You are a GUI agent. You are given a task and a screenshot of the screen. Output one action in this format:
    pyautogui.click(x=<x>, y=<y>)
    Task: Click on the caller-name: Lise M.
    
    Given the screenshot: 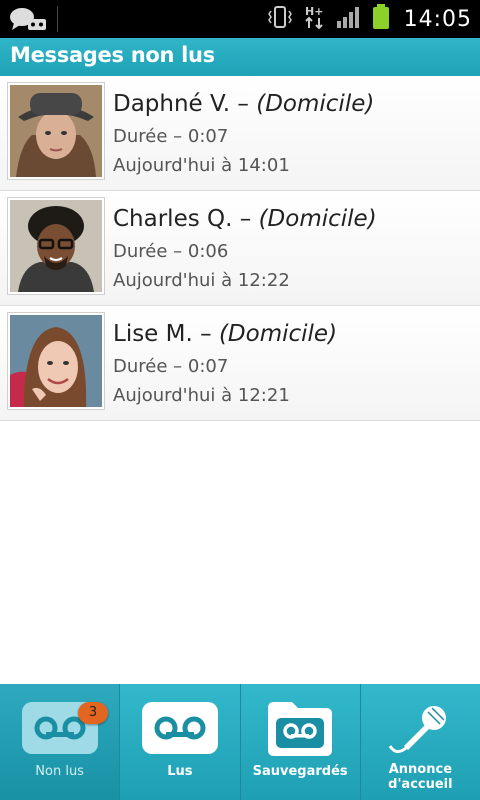 What is the action you would take?
    pyautogui.click(x=153, y=334)
    